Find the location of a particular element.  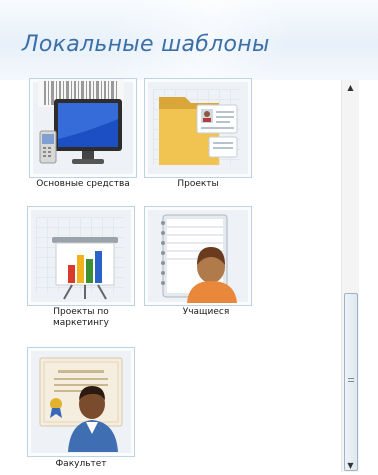

page-title: Локальные шаблоны is located at coordinates (146, 44).